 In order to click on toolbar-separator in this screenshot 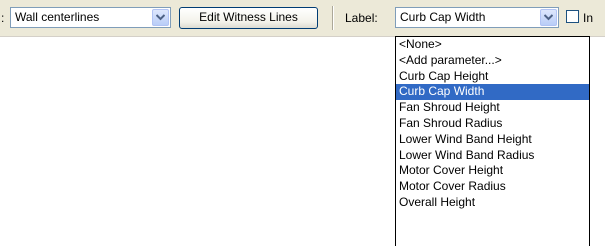, I will do `click(332, 18)`.